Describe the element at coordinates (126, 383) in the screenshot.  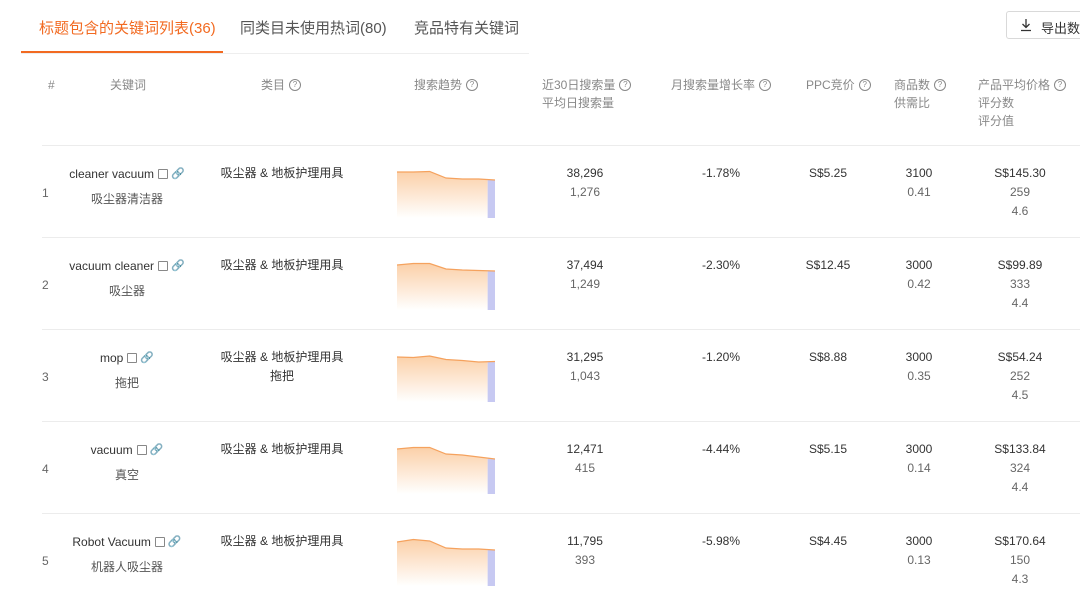
I see `keyword-zh: 拖把` at that location.